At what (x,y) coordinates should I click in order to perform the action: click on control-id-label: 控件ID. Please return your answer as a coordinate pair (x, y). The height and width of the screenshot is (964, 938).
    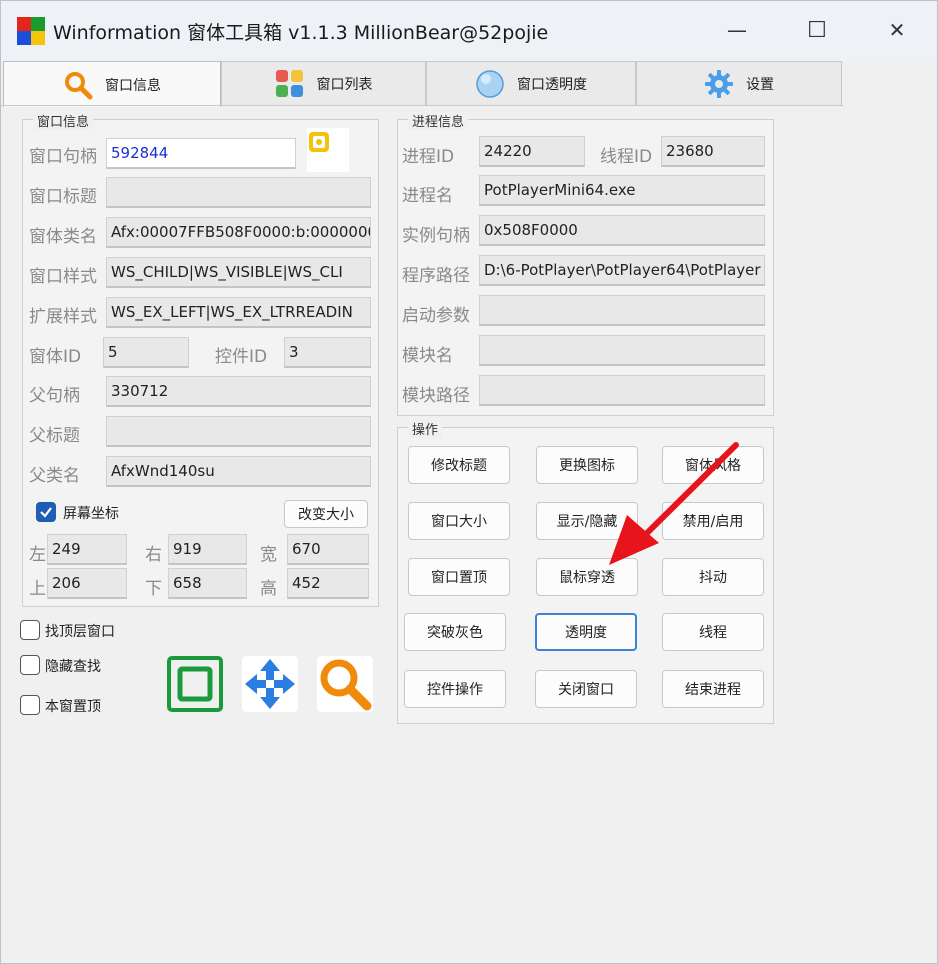
    Looking at the image, I should click on (241, 357).